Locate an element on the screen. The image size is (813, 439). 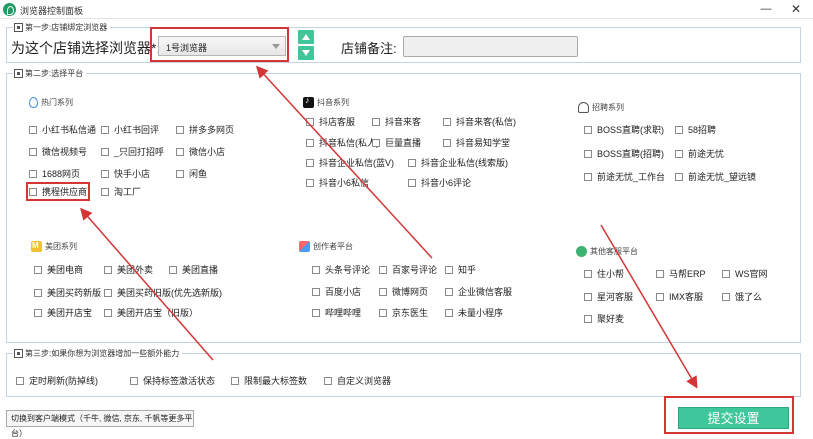
arrow-to-ctrip is located at coordinates (147, 284).